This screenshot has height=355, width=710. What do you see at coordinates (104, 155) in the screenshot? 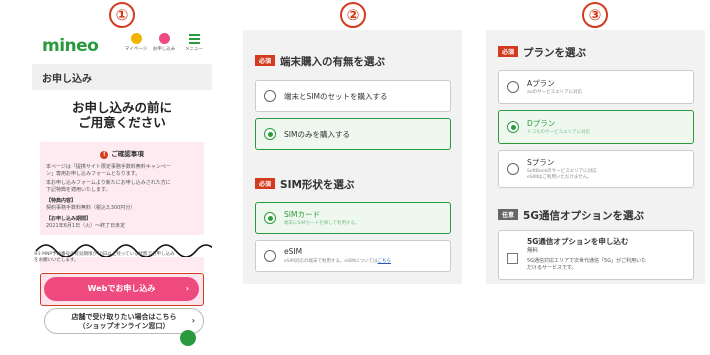
I see `alert-icon: !` at bounding box center [104, 155].